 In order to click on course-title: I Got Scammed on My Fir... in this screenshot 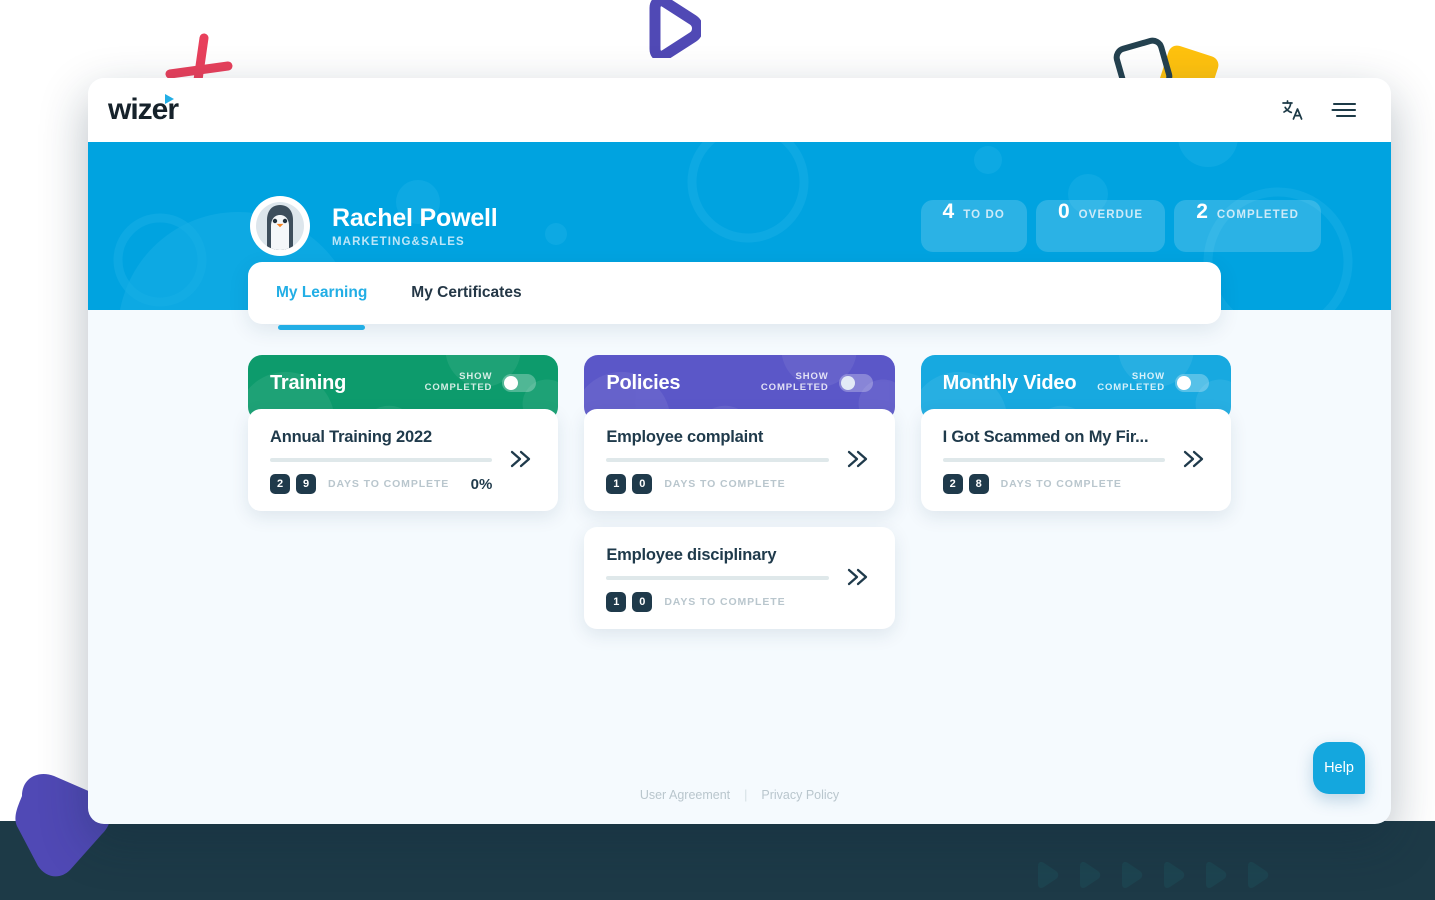, I will do `click(1045, 437)`.